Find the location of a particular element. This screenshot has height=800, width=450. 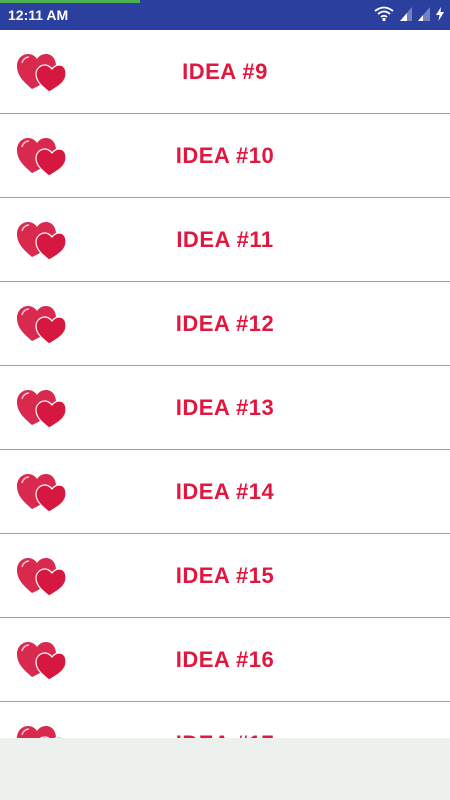

idea-title: IDEA #11 is located at coordinates (225, 239).